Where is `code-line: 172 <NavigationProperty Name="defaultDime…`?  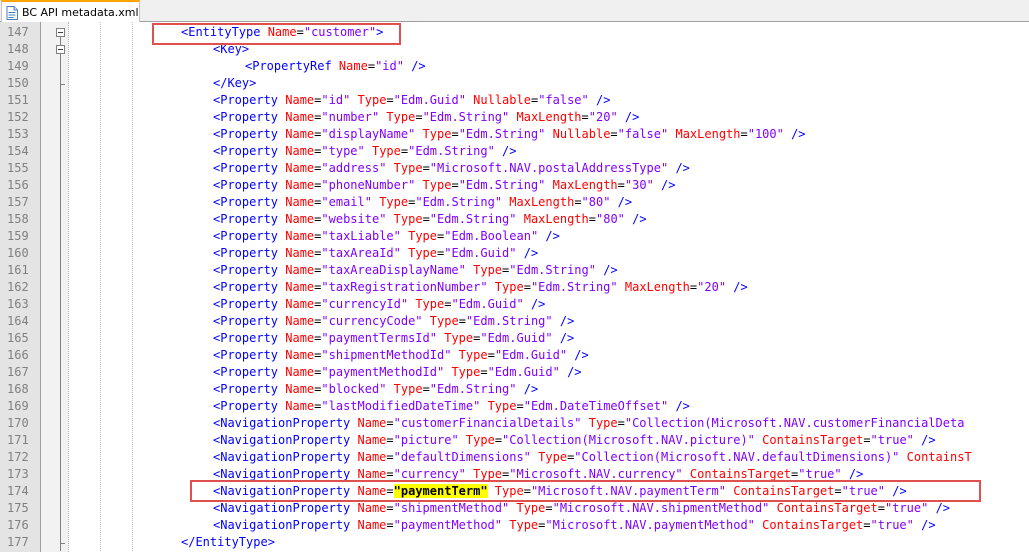 code-line: 172 <NavigationProperty Name="defaultDime… is located at coordinates (514, 457).